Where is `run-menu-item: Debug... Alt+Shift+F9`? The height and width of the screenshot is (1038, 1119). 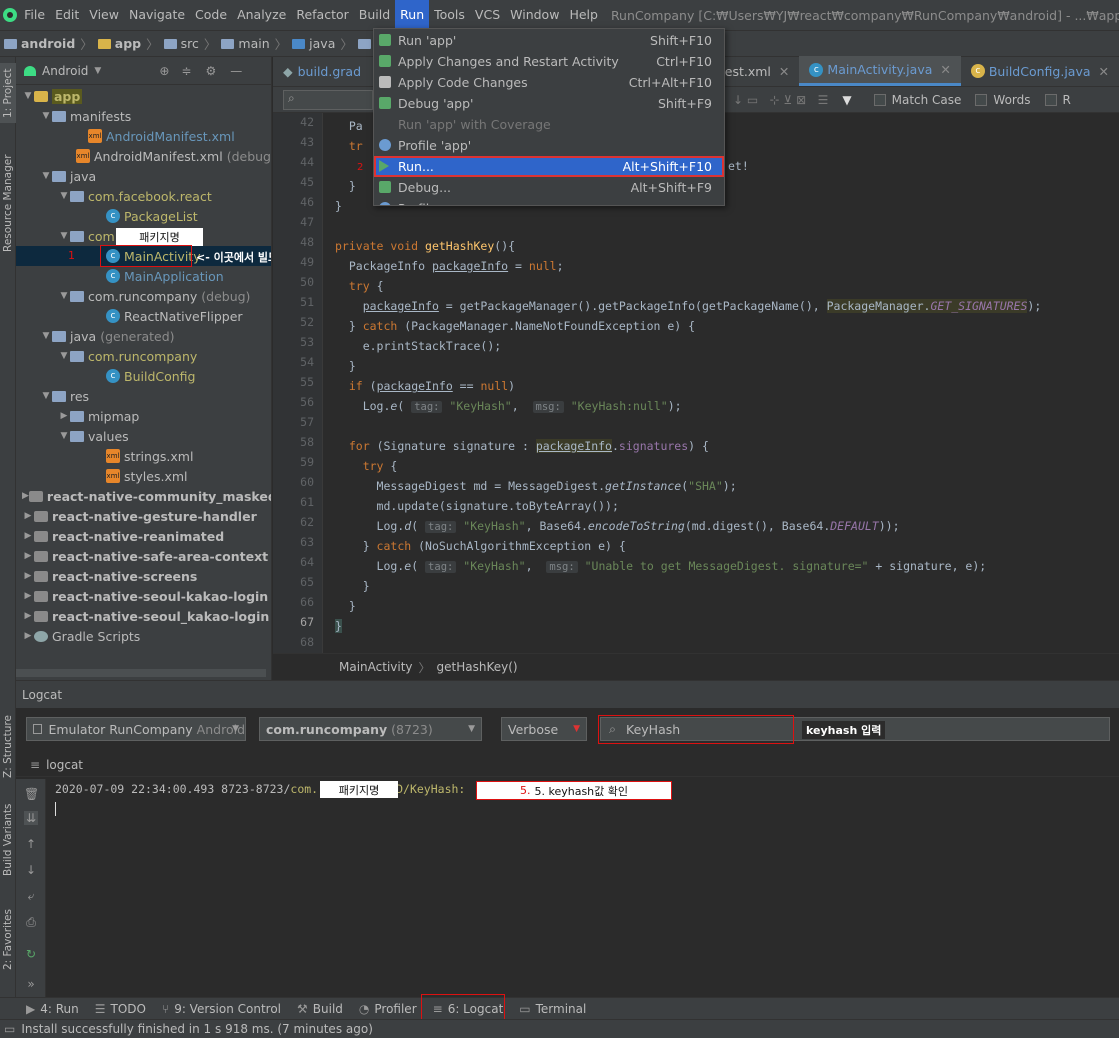
run-menu-item: Debug... Alt+Shift+F9 is located at coordinates (549, 187).